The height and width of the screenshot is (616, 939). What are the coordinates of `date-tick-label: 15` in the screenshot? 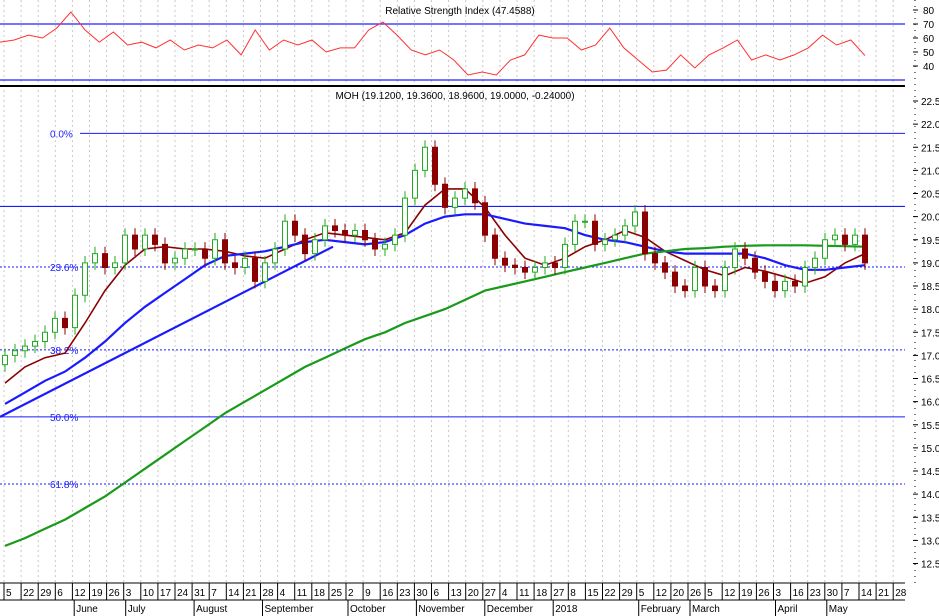 It's located at (593, 593).